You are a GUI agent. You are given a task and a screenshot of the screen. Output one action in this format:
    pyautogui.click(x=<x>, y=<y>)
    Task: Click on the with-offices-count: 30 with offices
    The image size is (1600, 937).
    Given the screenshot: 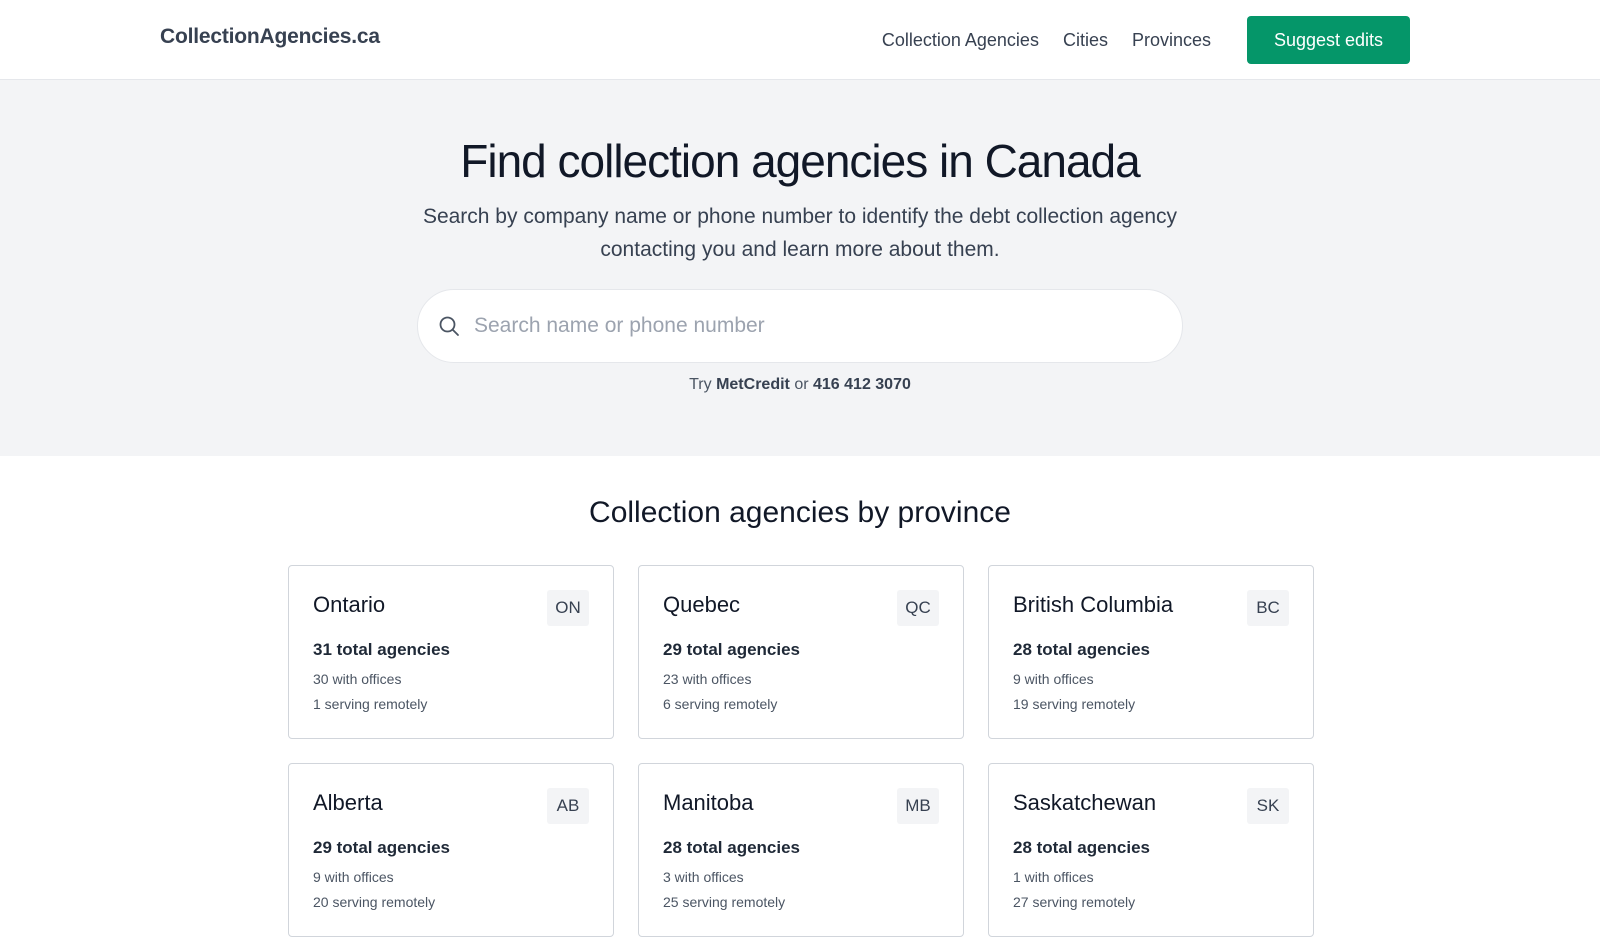 What is the action you would take?
    pyautogui.click(x=357, y=679)
    